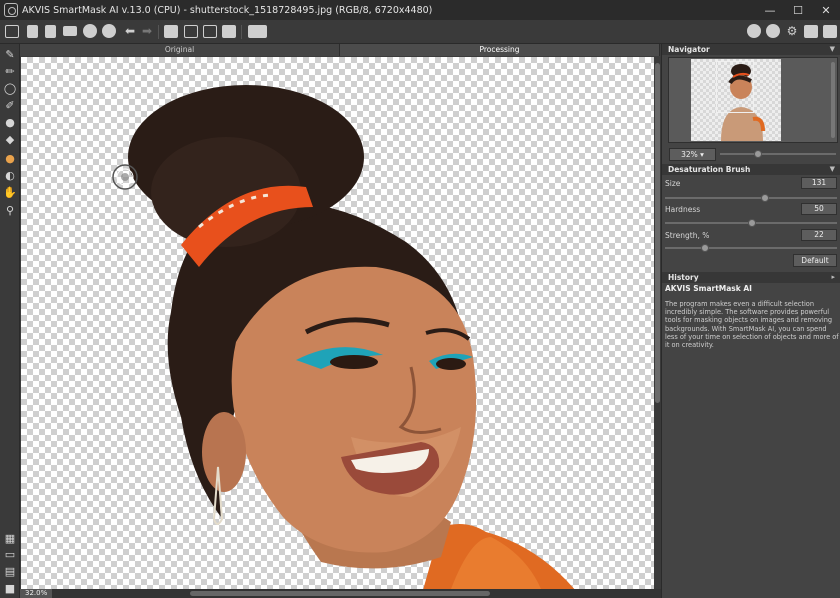 The height and width of the screenshot is (598, 840). Describe the element at coordinates (830, 31) in the screenshot. I see `notify-icon` at that location.